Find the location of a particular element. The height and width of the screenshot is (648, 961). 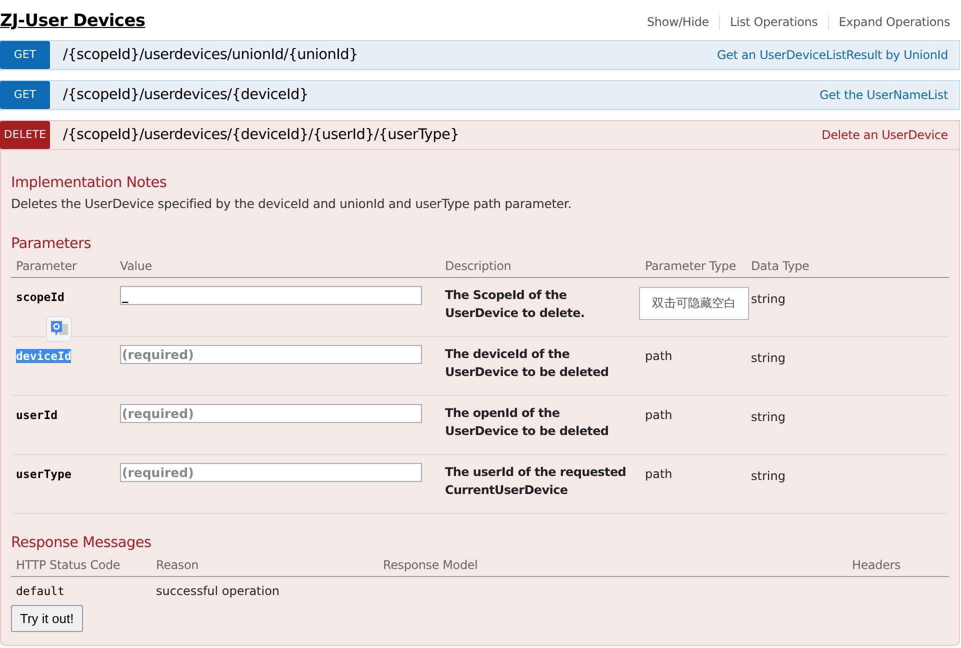

parameter-description: The openId of the UserDevice to be deleted is located at coordinates (527, 422).